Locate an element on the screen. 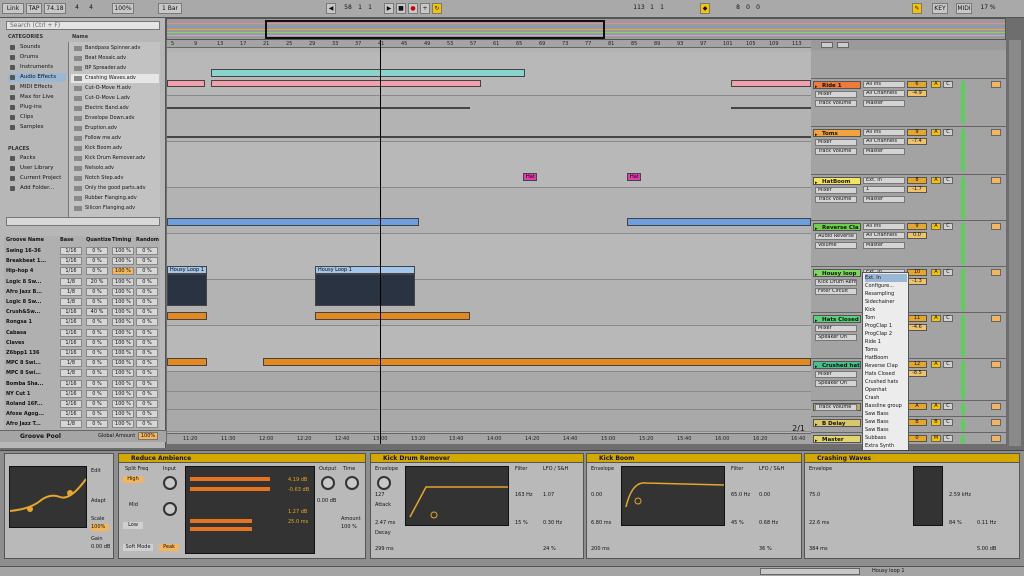 Image resolution: width=1024 pixels, height=576 pixels. kick-boom-title: Kick Boom is located at coordinates (694, 458).